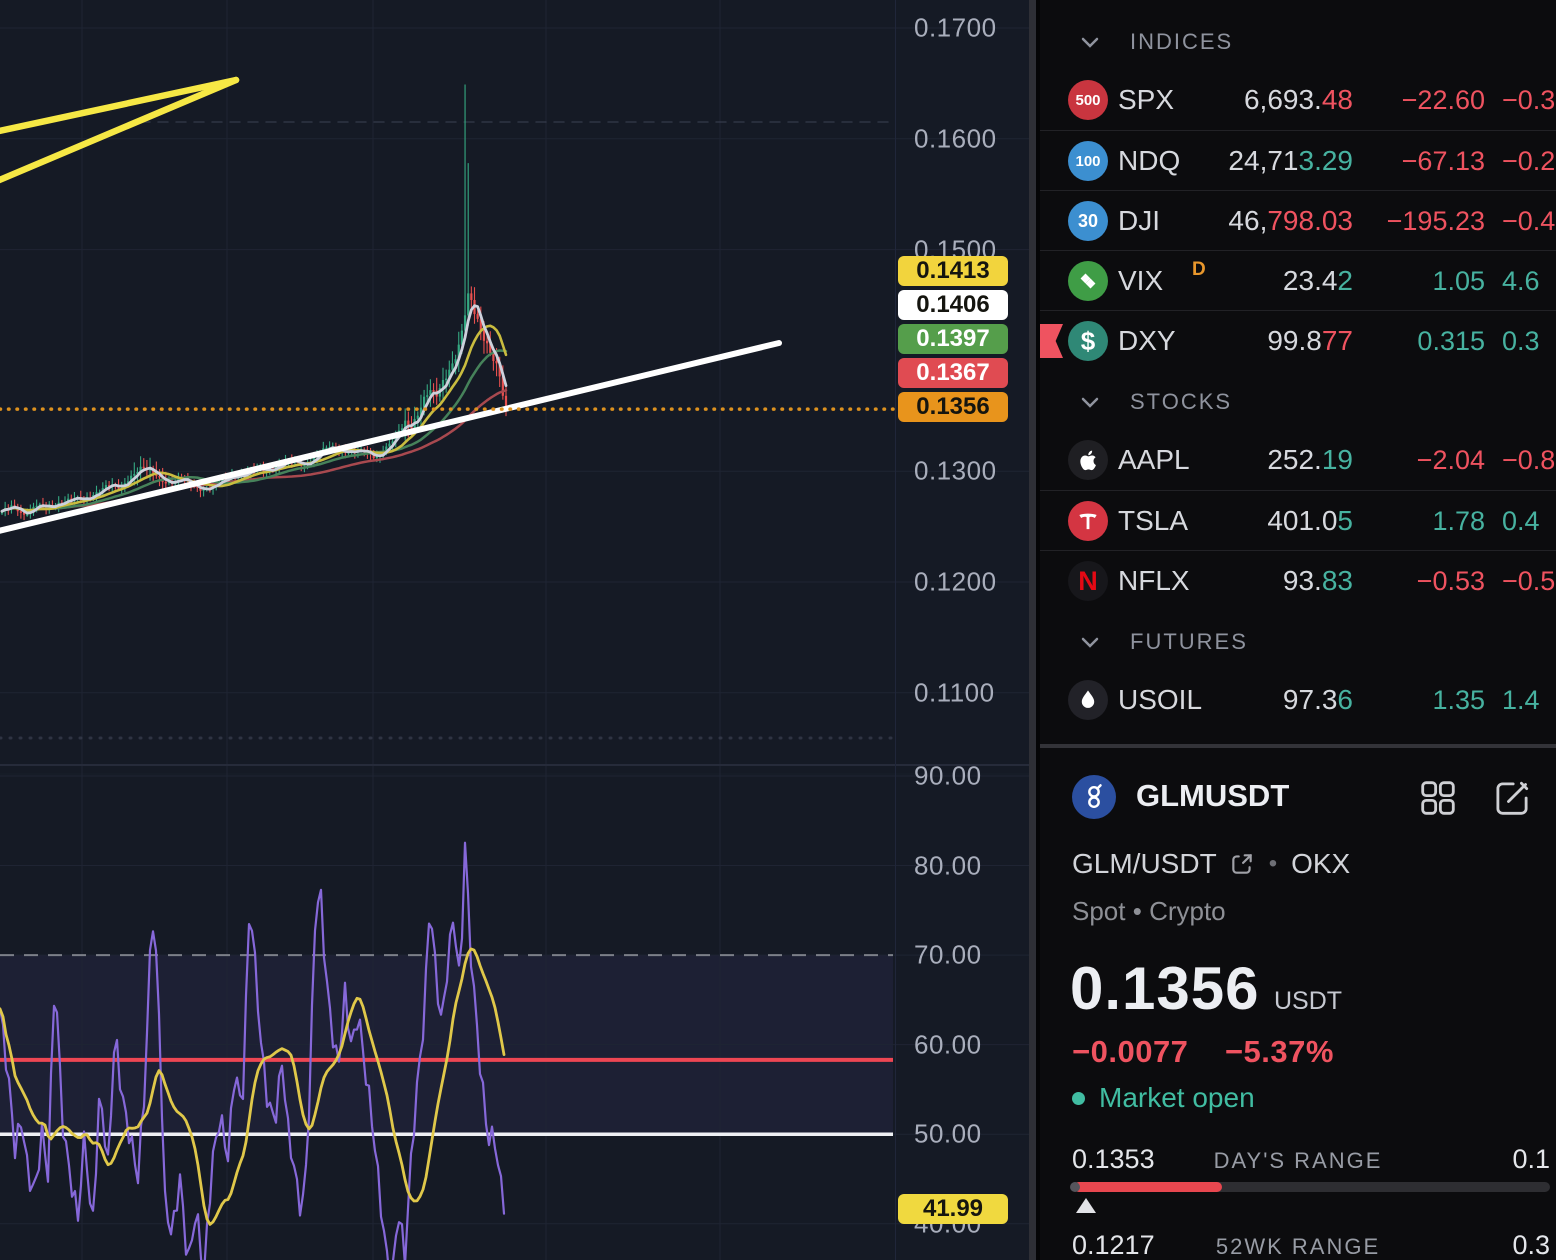 This screenshot has width=1556, height=1260. What do you see at coordinates (955, 27) in the screenshot?
I see `price-tick: 0.1700` at bounding box center [955, 27].